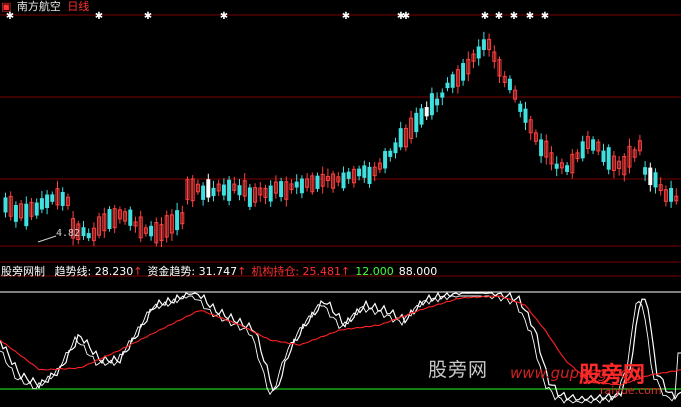  Describe the element at coordinates (6, 6) in the screenshot. I see `chart-icon: ▣` at that location.